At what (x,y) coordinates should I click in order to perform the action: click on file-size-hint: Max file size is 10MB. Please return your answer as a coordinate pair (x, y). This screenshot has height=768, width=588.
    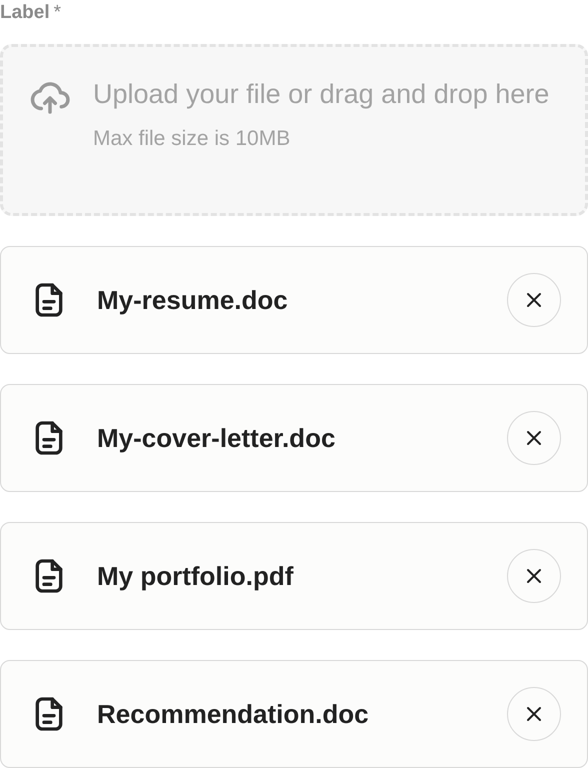
    Looking at the image, I should click on (192, 139).